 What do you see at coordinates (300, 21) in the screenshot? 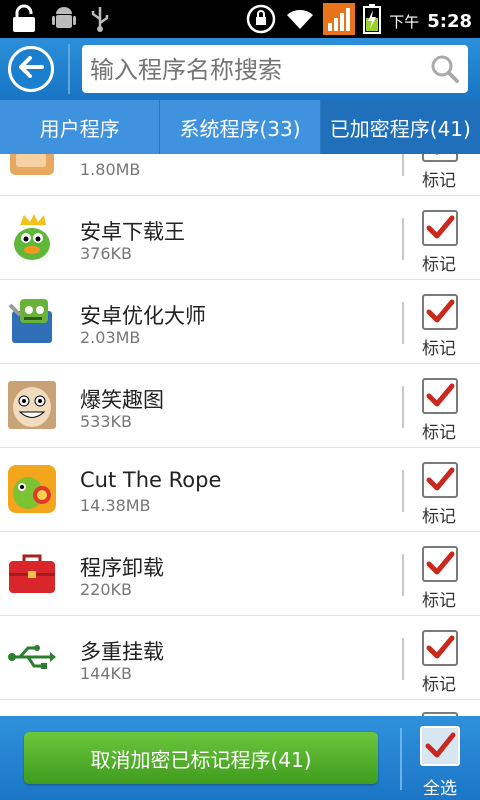
I see `wifi-icon` at bounding box center [300, 21].